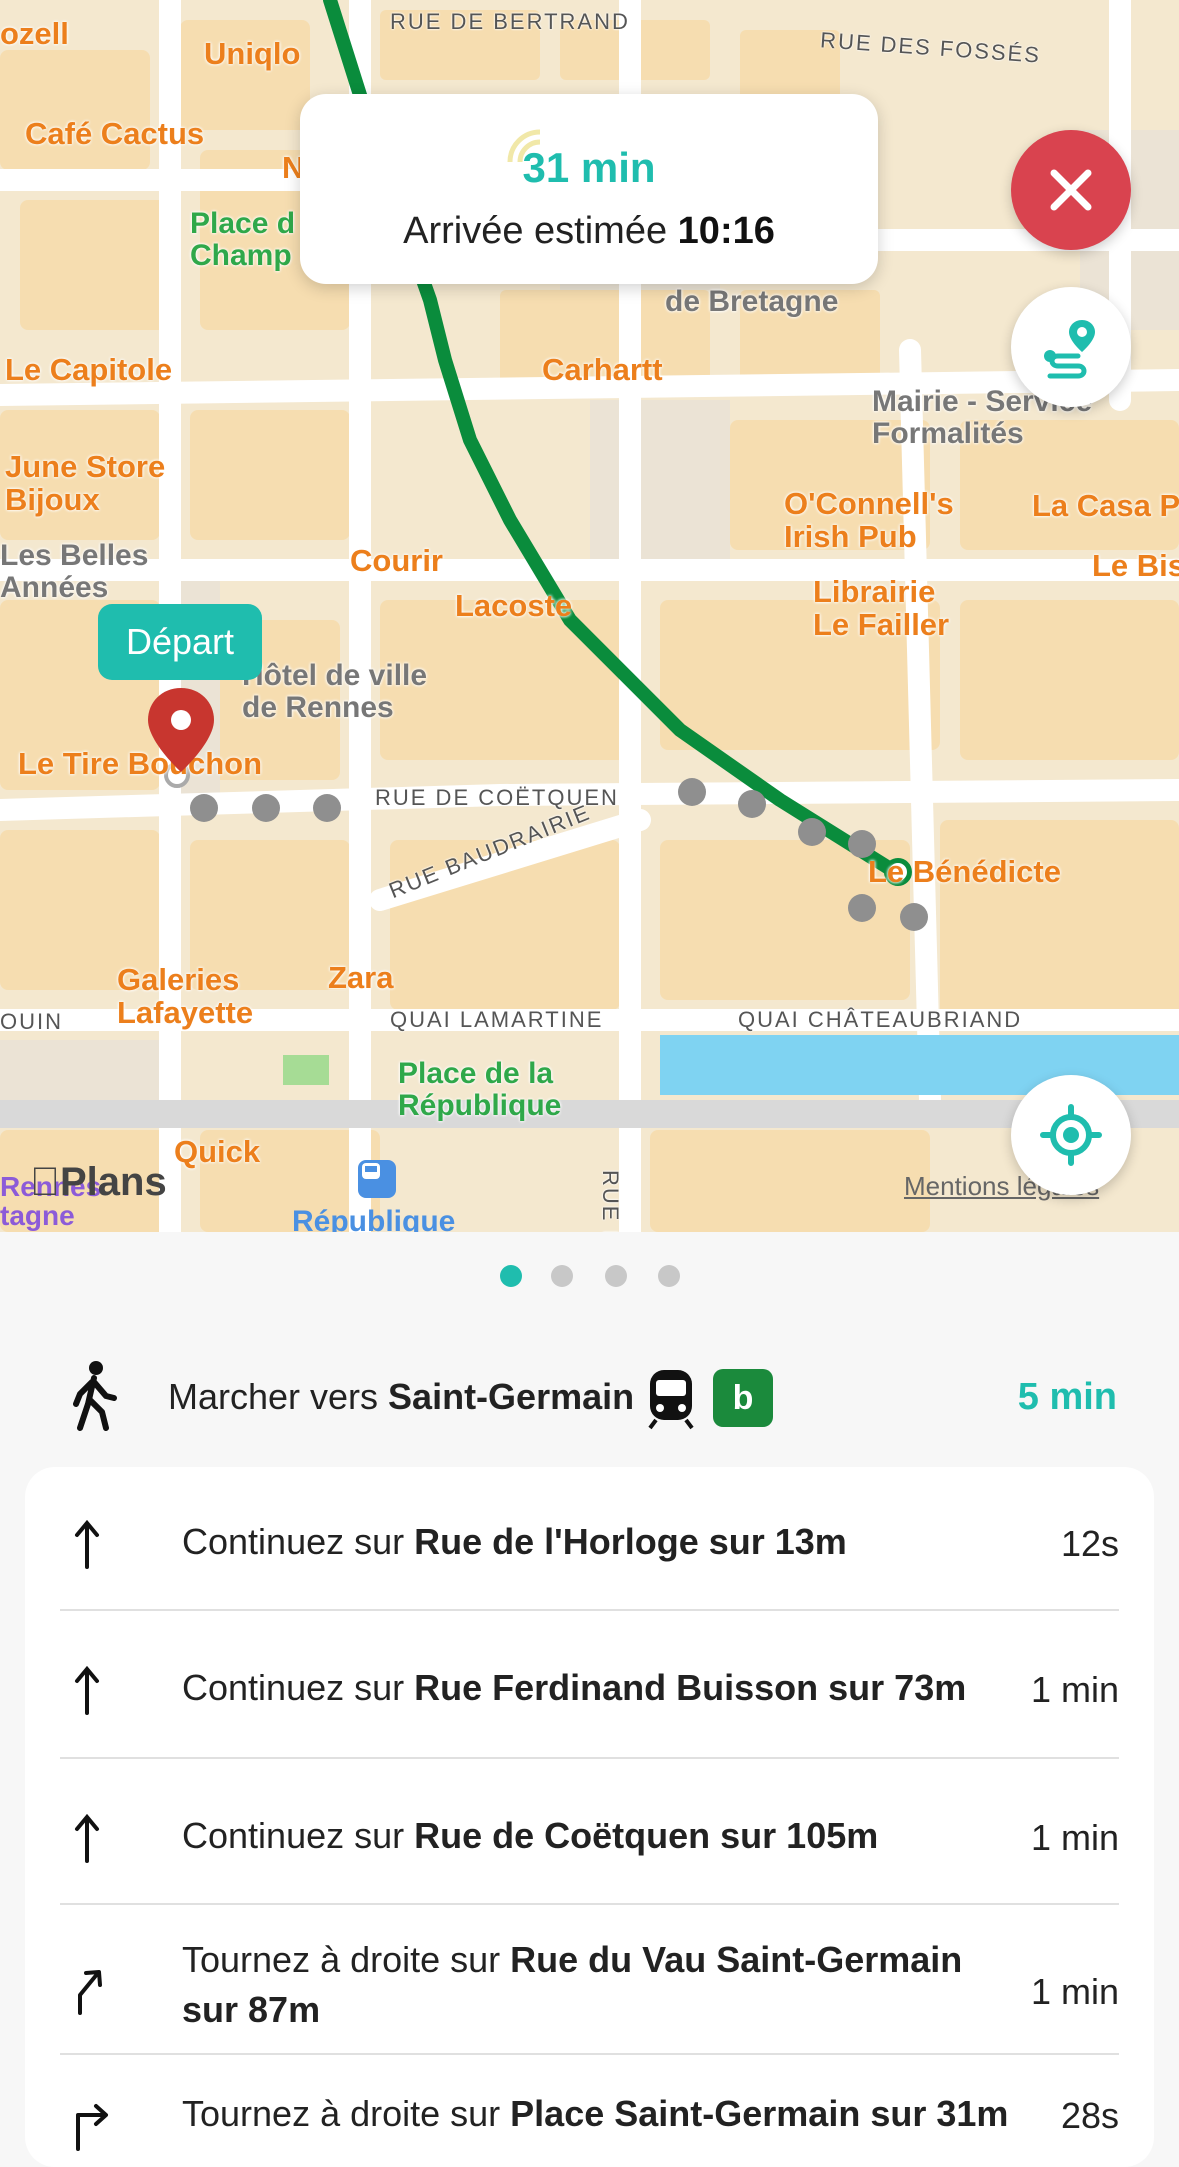 The width and height of the screenshot is (1179, 2167). I want to click on walk-prefix: Marcher vers, so click(278, 1396).